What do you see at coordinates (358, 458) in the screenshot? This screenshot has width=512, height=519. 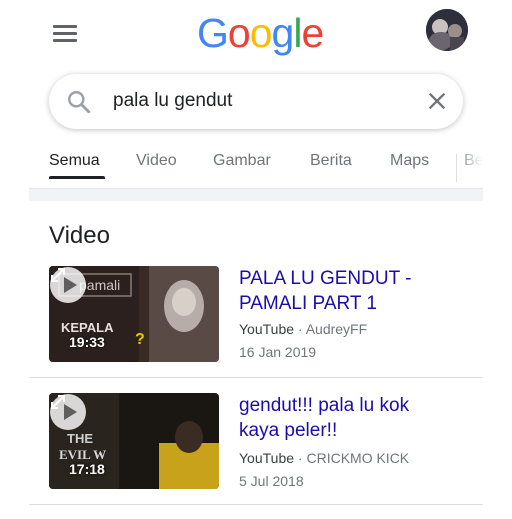 I see `channel-name: CRICKMO KICK` at bounding box center [358, 458].